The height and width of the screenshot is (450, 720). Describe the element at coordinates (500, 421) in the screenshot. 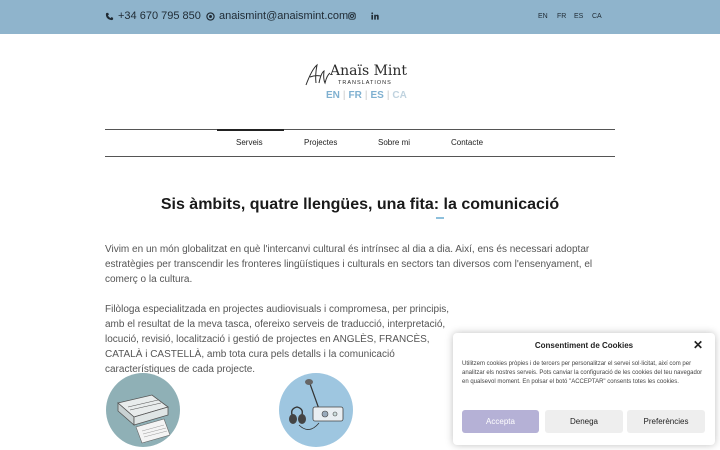

I see `accept-button: Accepta` at that location.